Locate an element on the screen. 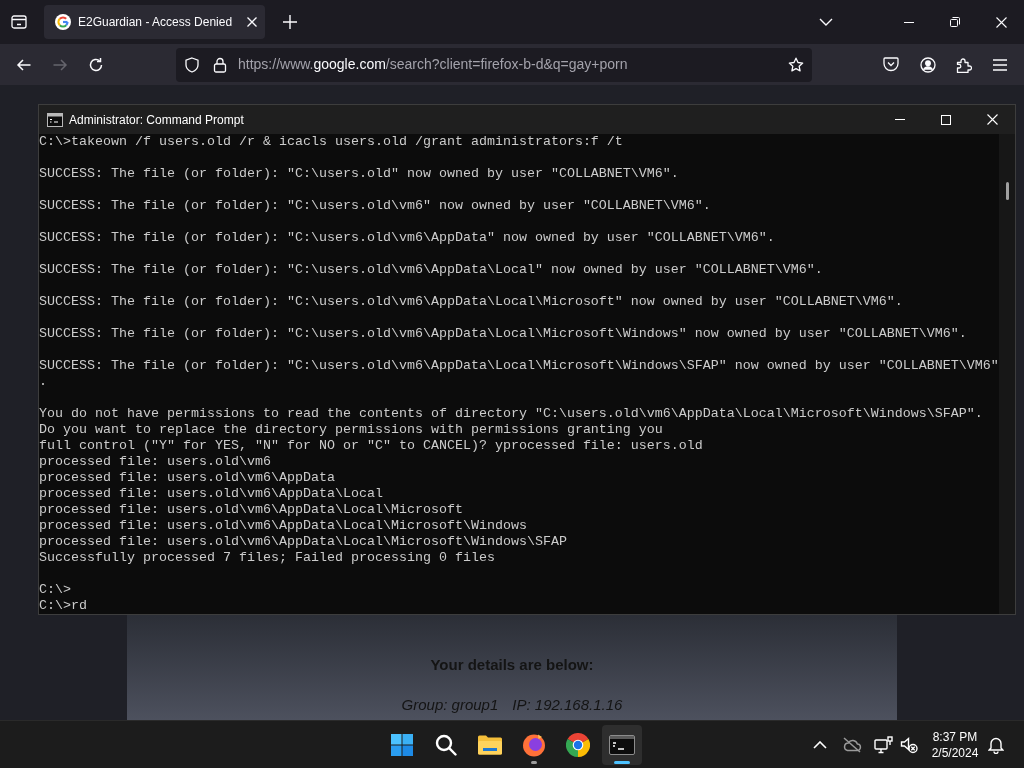 The height and width of the screenshot is (768, 1024). g-logo-icon is located at coordinates (63, 22).